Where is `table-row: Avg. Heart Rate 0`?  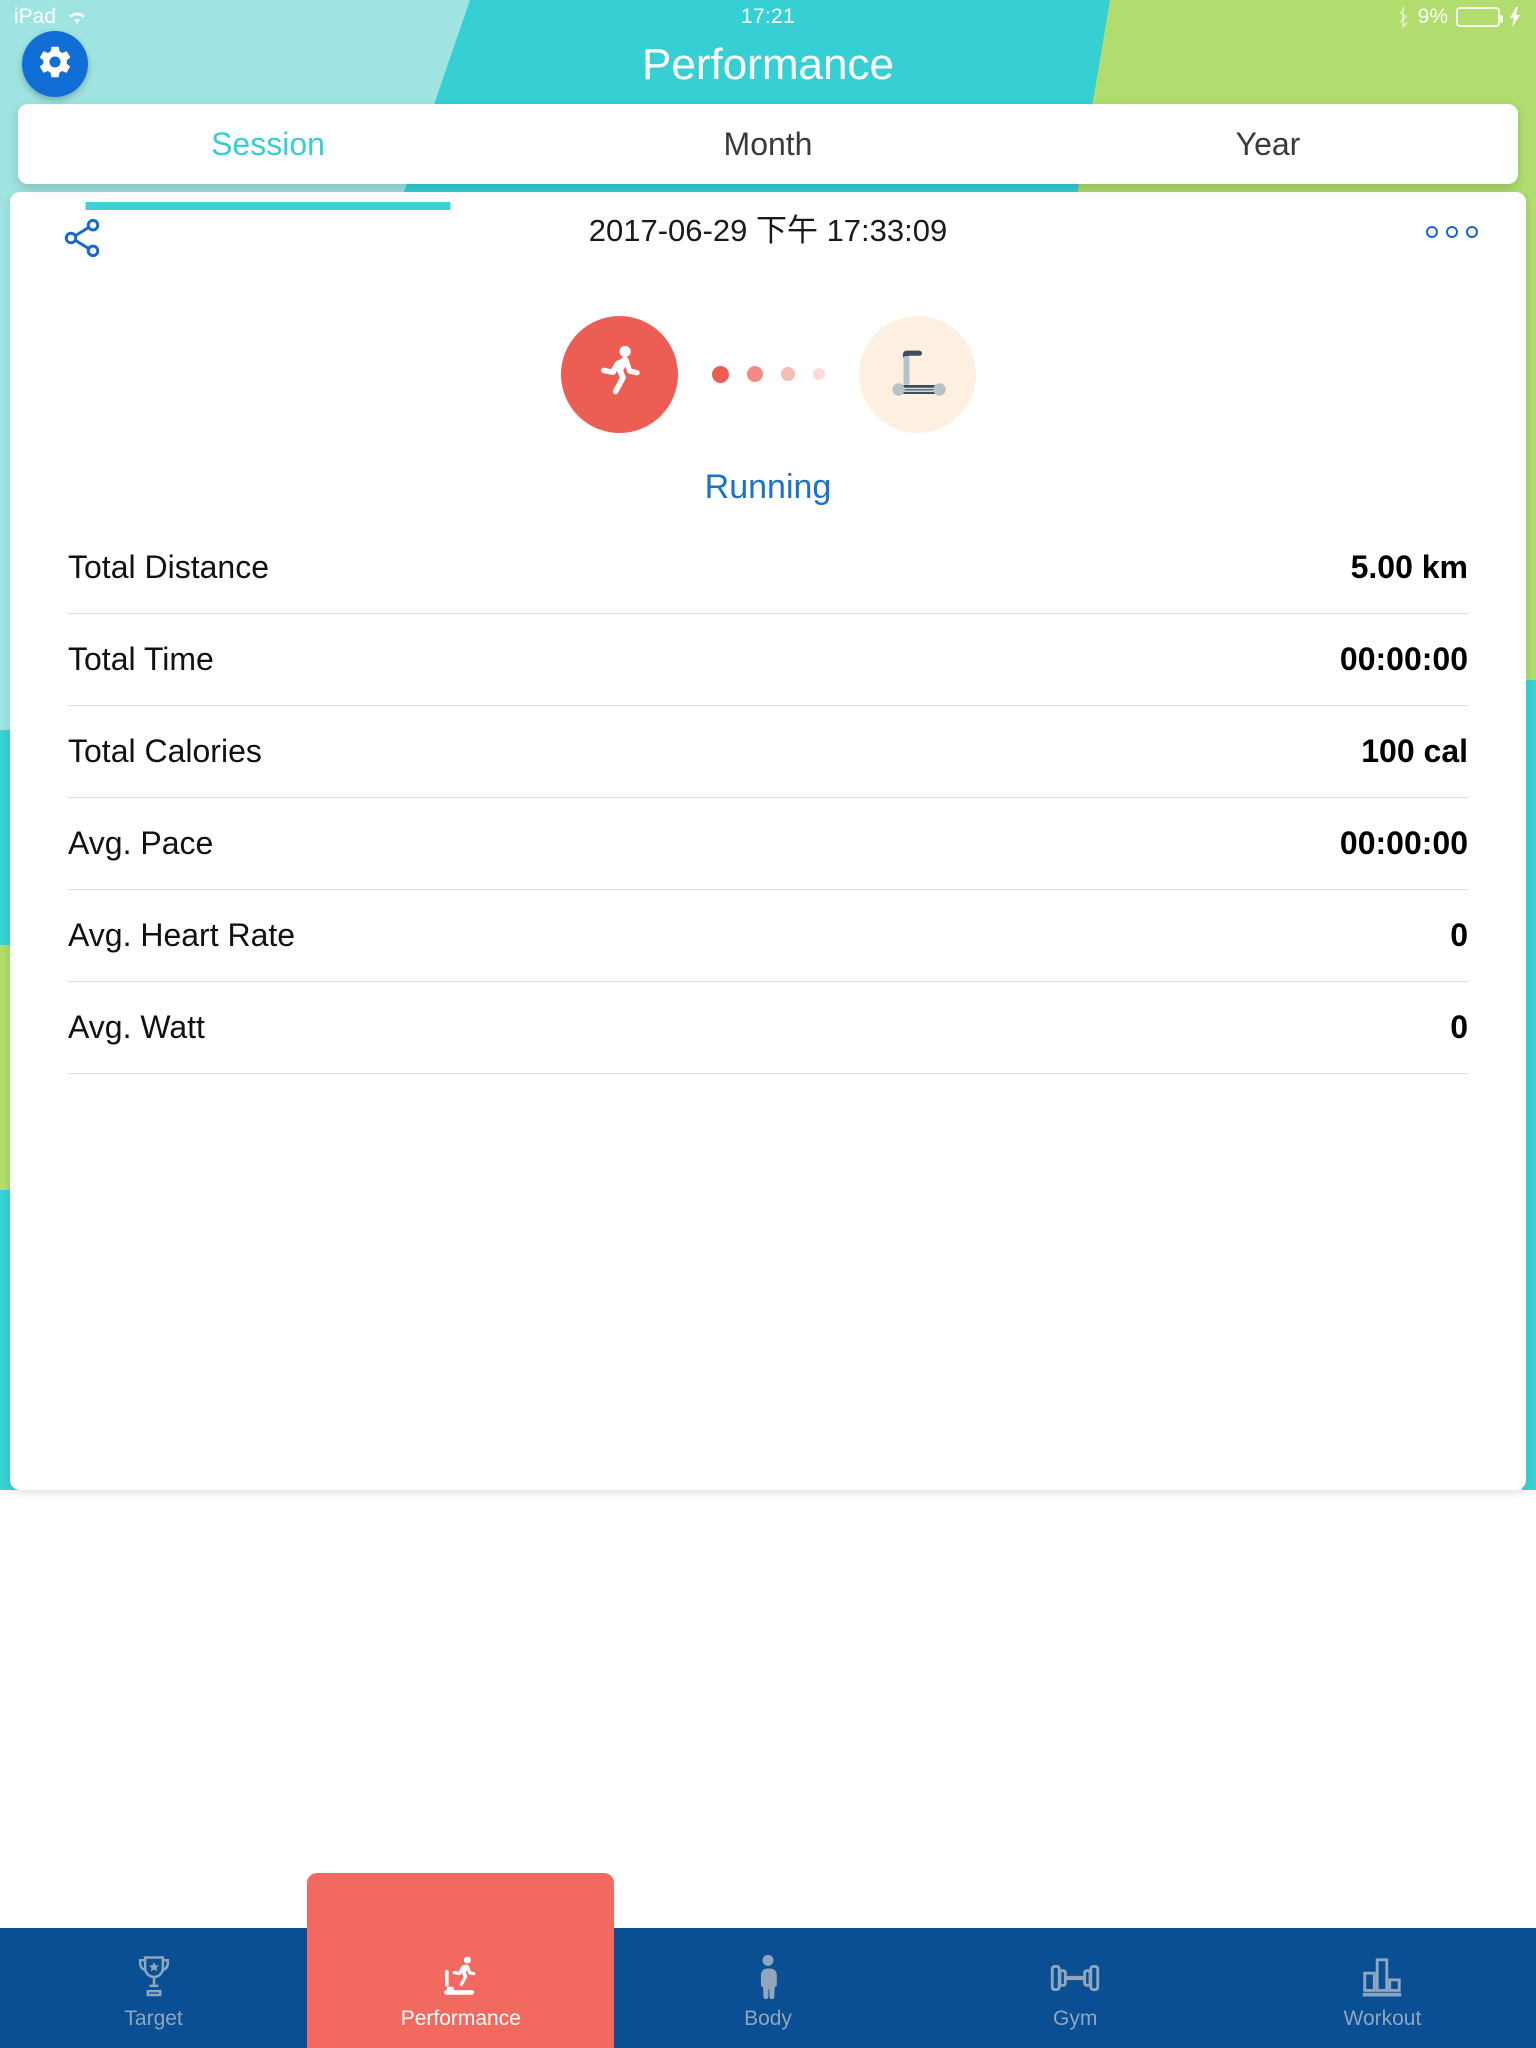 table-row: Avg. Heart Rate 0 is located at coordinates (768, 936).